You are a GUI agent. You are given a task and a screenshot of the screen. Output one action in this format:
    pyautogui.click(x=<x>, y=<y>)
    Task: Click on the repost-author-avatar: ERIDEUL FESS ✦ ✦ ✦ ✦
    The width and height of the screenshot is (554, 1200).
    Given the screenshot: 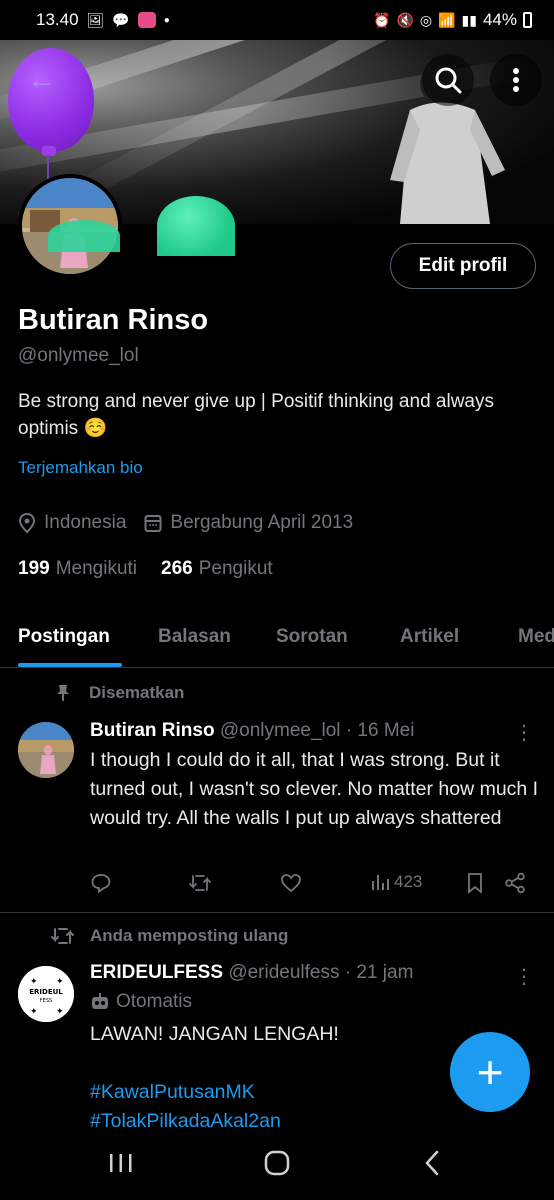 What is the action you would take?
    pyautogui.click(x=46, y=994)
    